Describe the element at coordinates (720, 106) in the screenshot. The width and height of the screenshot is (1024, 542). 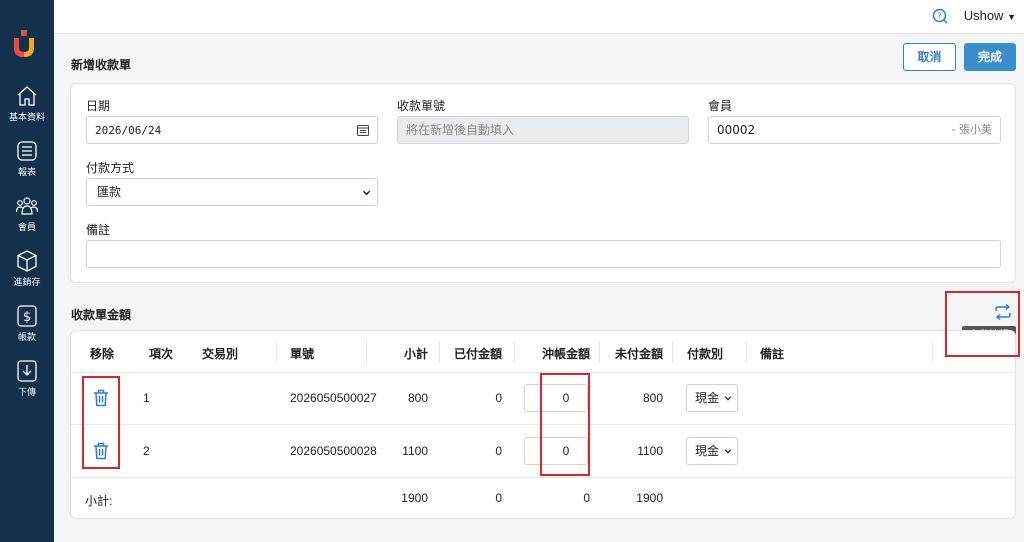
I see `member-label: 會員` at that location.